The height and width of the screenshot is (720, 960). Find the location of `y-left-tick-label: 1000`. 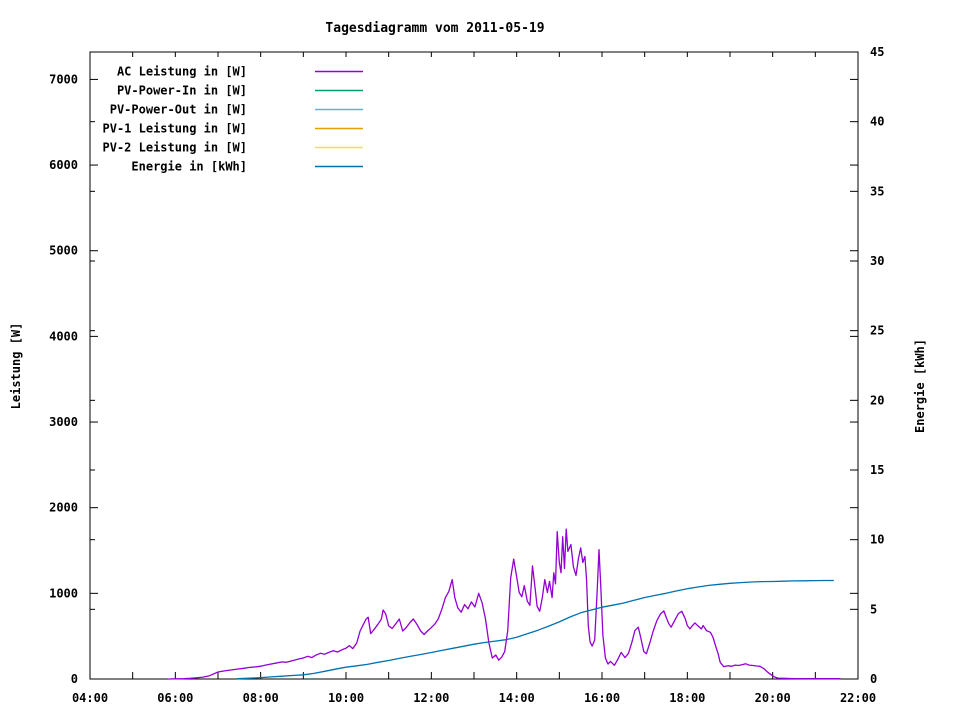

y-left-tick-label: 1000 is located at coordinates (63, 593).